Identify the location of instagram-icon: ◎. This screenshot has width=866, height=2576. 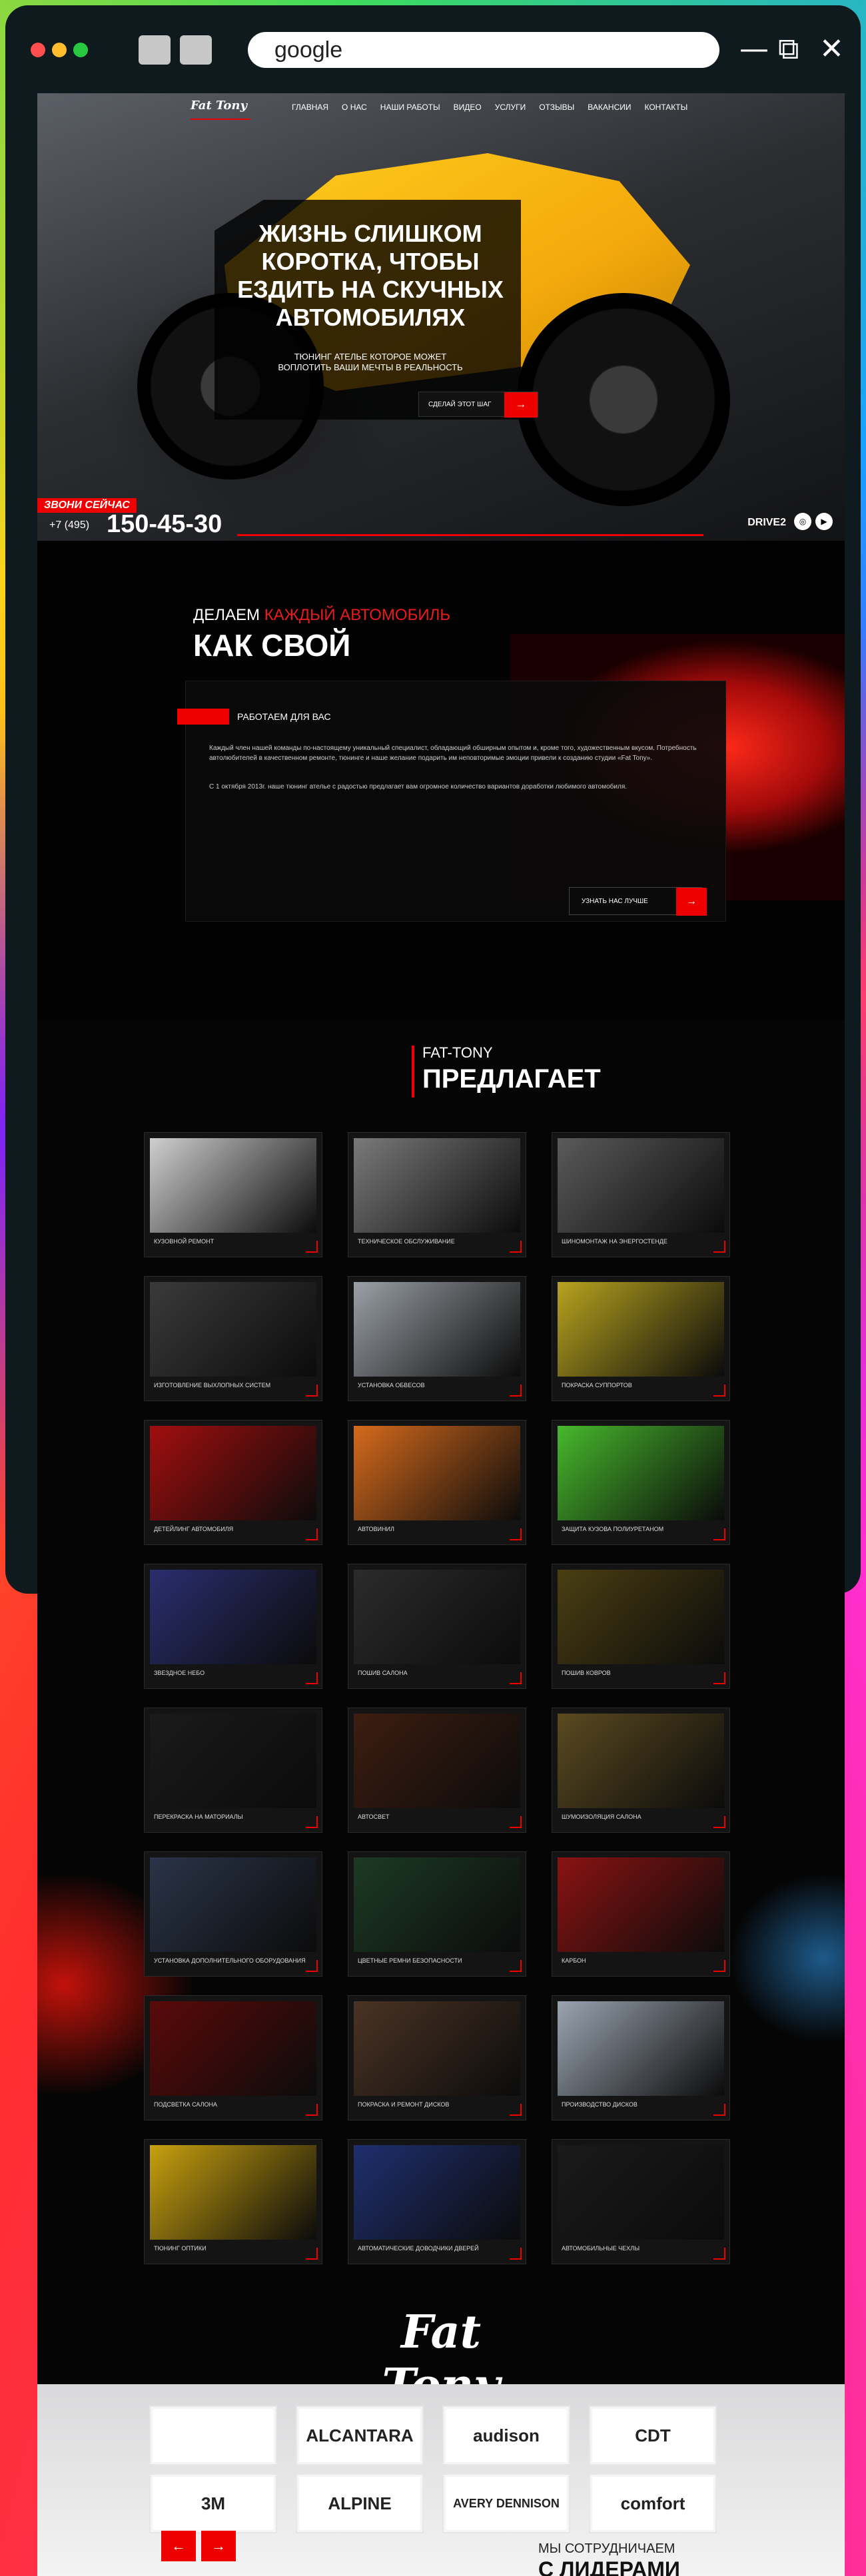
(802, 521).